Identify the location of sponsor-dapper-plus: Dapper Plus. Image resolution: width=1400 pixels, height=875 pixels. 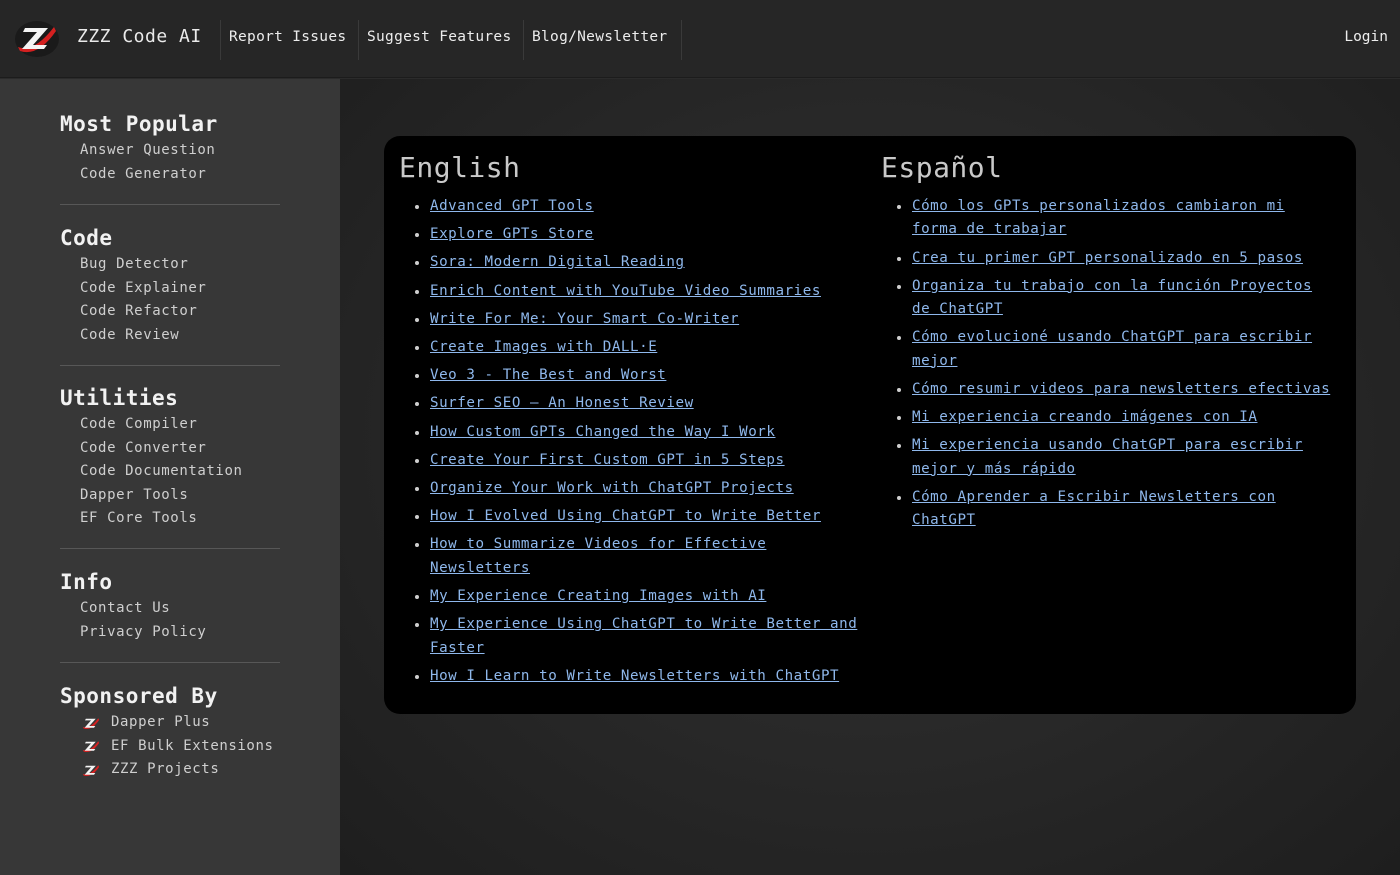
(180, 723).